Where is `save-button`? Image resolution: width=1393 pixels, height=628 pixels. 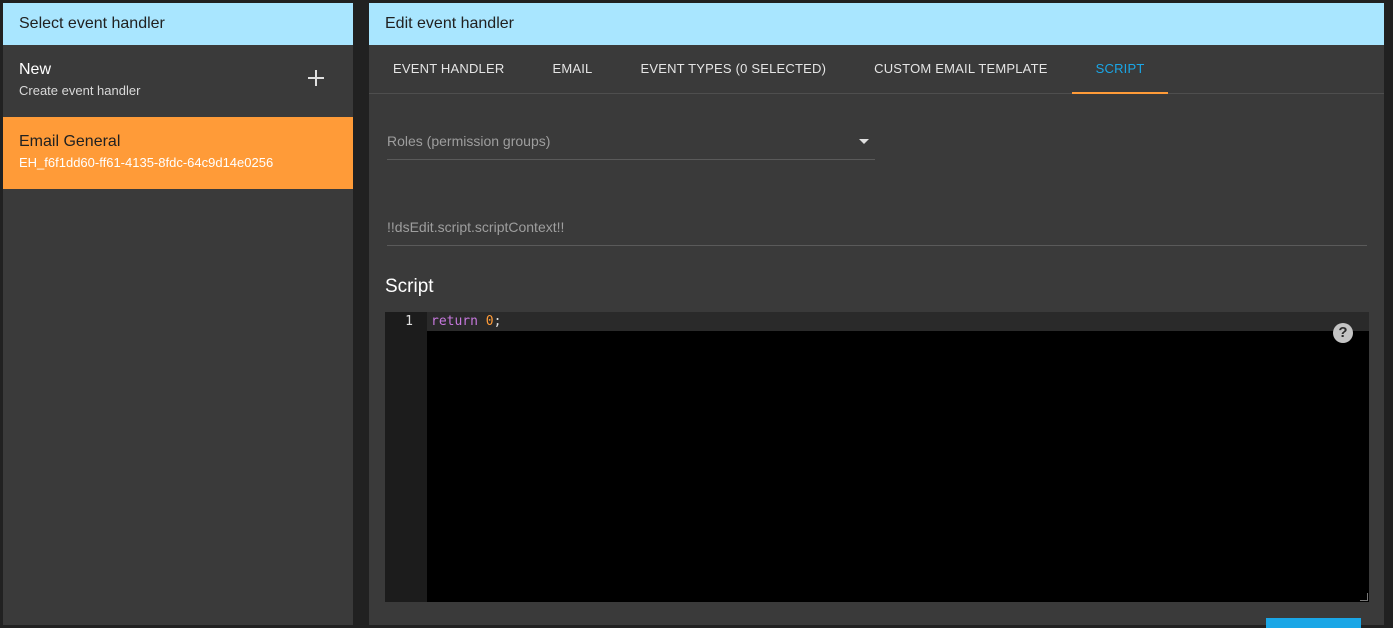
save-button is located at coordinates (1313, 623).